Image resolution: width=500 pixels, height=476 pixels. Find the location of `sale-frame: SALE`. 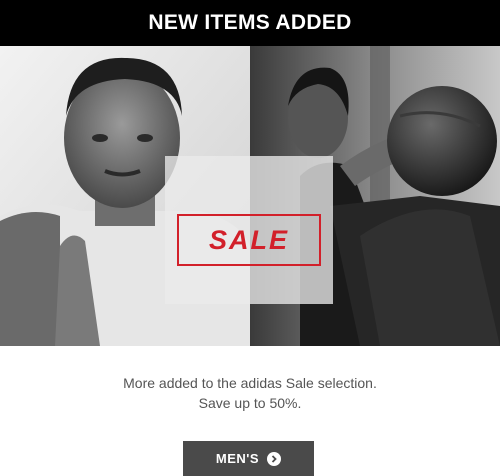

sale-frame: SALE is located at coordinates (249, 240).